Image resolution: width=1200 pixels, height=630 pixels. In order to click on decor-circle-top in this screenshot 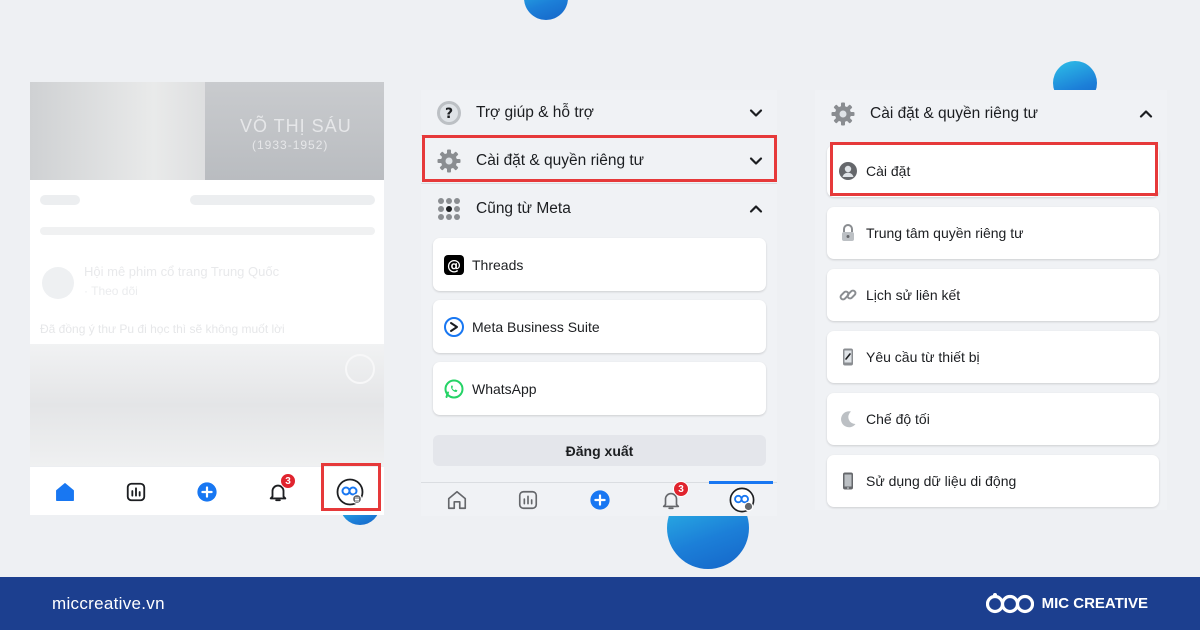, I will do `click(546, 10)`.